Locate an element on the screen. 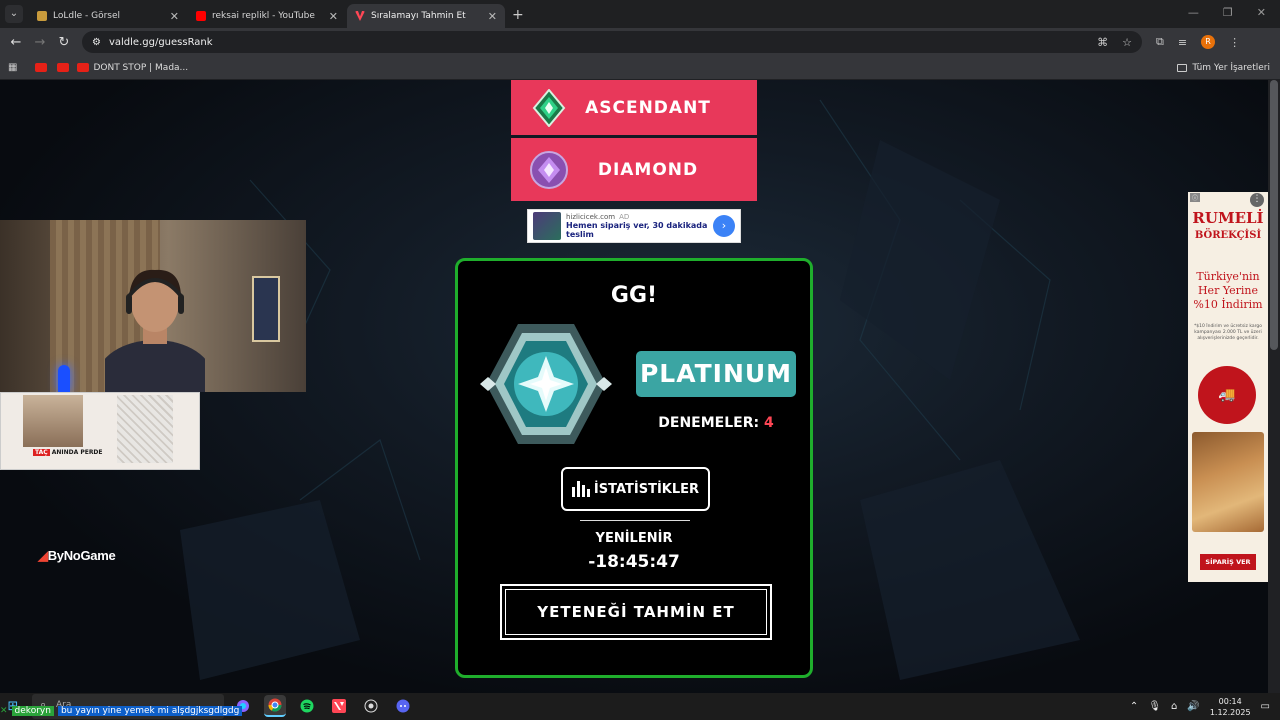 This screenshot has width=1280, height=720. apps-grid-icon: ▦ is located at coordinates (12, 67).